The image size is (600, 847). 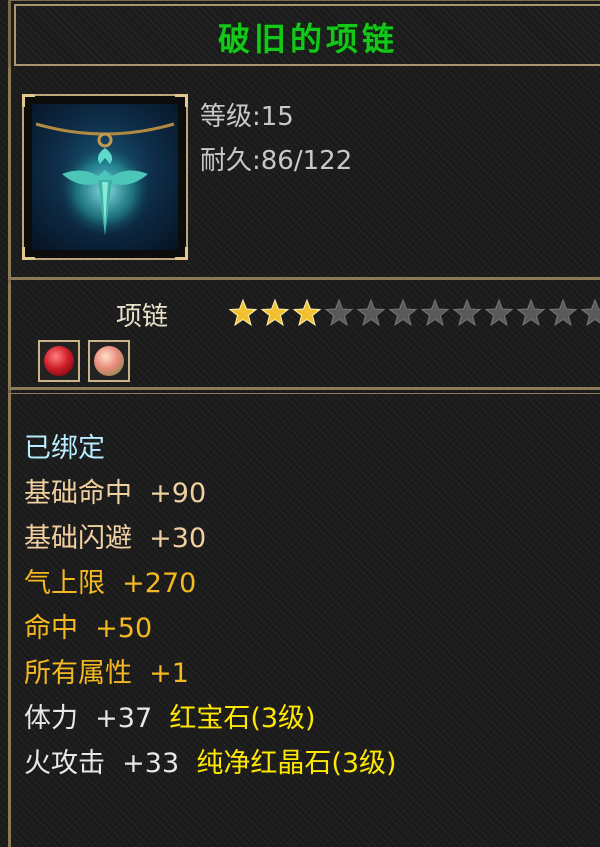 I want to click on gem-name: 纯净红晶石(3级), so click(x=296, y=763).